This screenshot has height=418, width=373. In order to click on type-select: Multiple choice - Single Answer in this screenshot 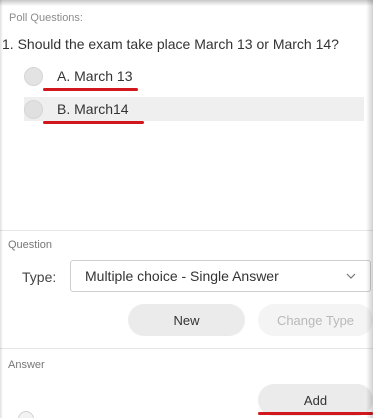, I will do `click(220, 276)`.